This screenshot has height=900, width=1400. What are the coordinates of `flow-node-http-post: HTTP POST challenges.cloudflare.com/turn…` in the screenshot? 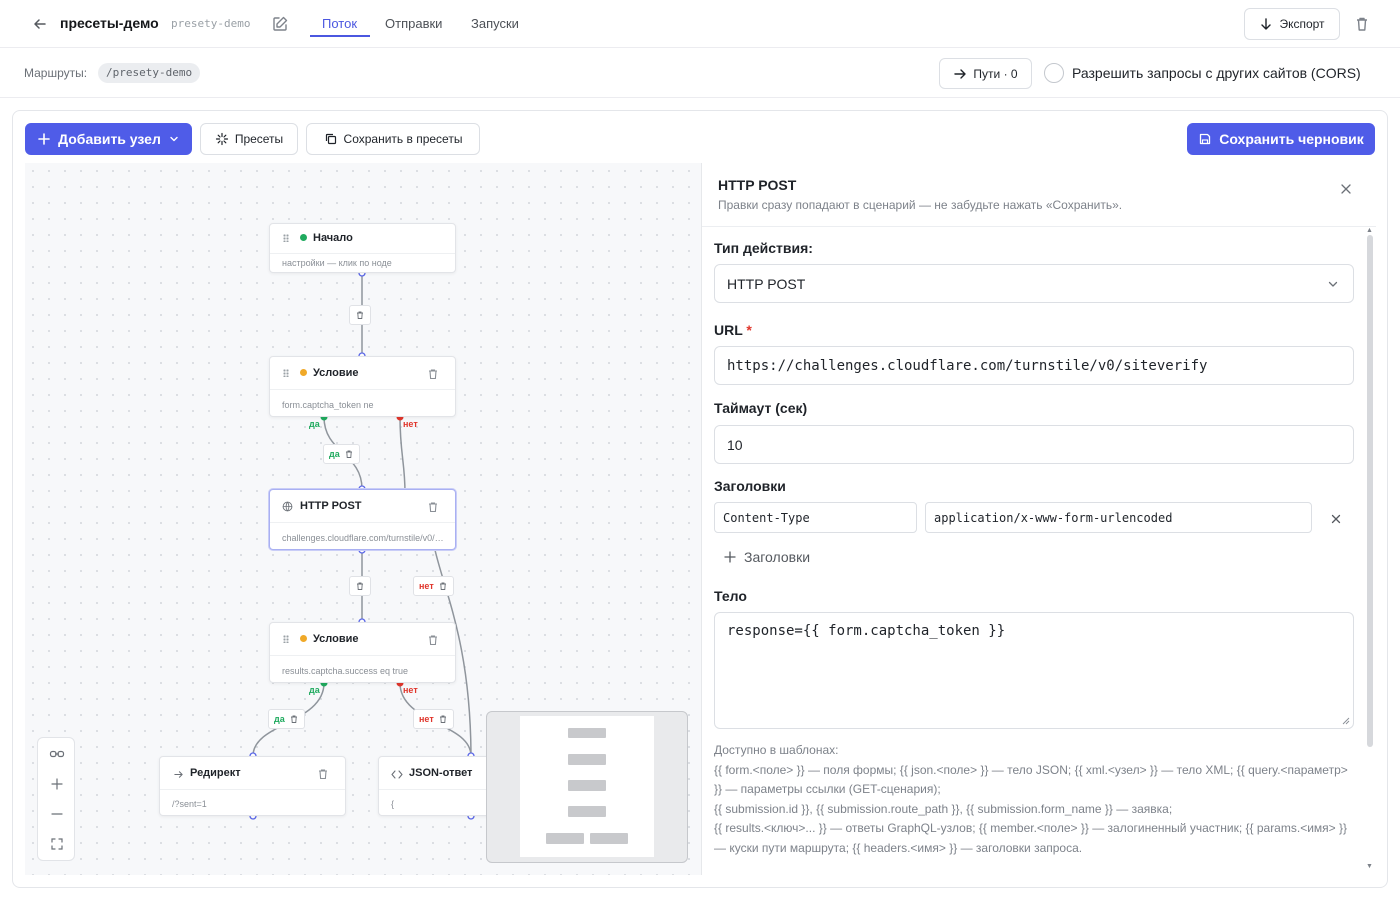 It's located at (362, 519).